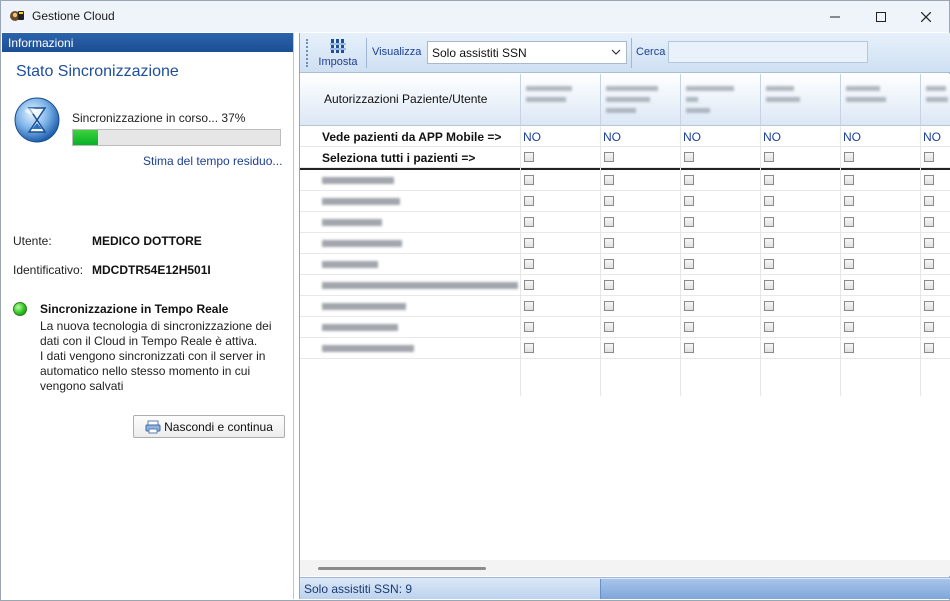 The width and height of the screenshot is (950, 601). I want to click on scrollbar-thumb, so click(402, 568).